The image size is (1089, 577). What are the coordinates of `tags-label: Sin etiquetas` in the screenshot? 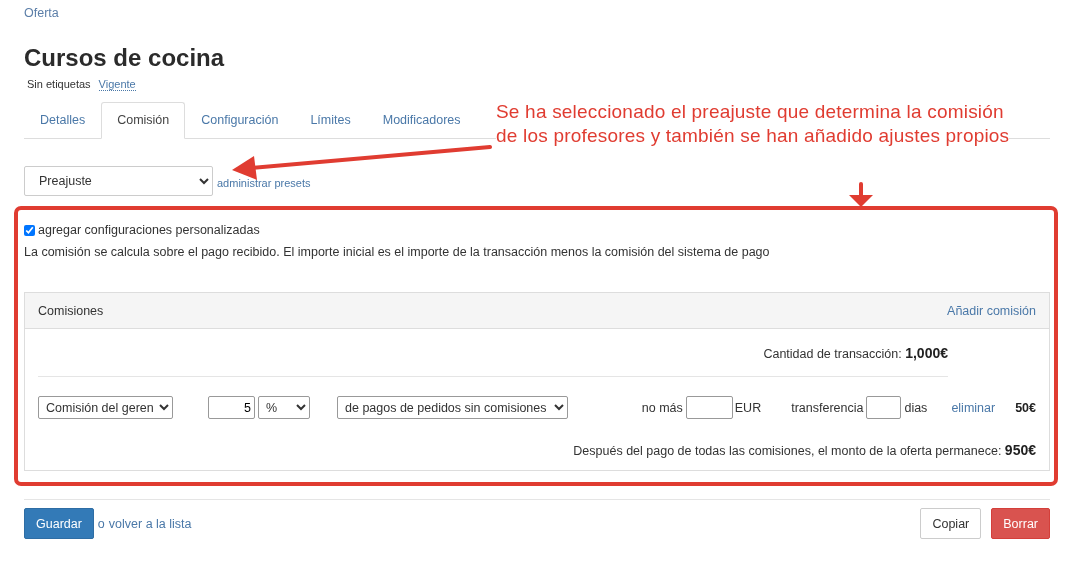 It's located at (59, 84).